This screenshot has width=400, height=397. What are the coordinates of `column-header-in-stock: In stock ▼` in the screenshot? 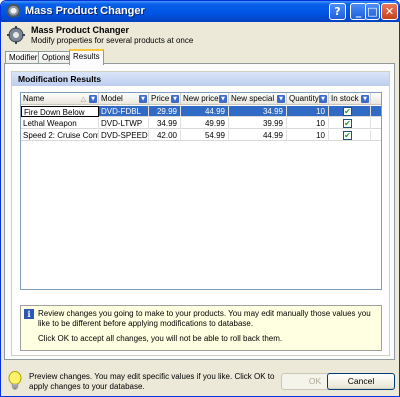 It's located at (350, 99).